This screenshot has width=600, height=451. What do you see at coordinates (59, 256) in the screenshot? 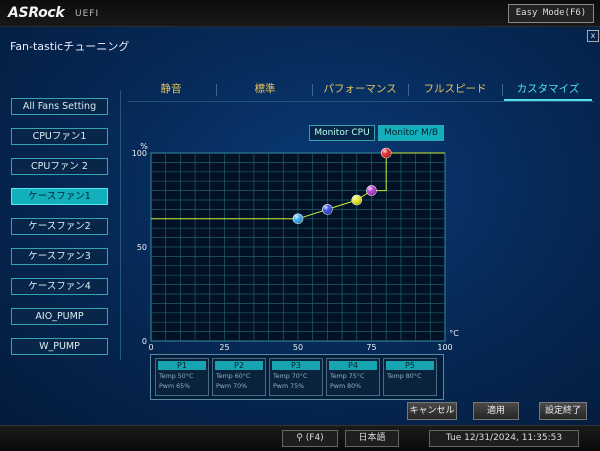
I see `sidebar-item-case-fan3: ケースファン3` at bounding box center [59, 256].